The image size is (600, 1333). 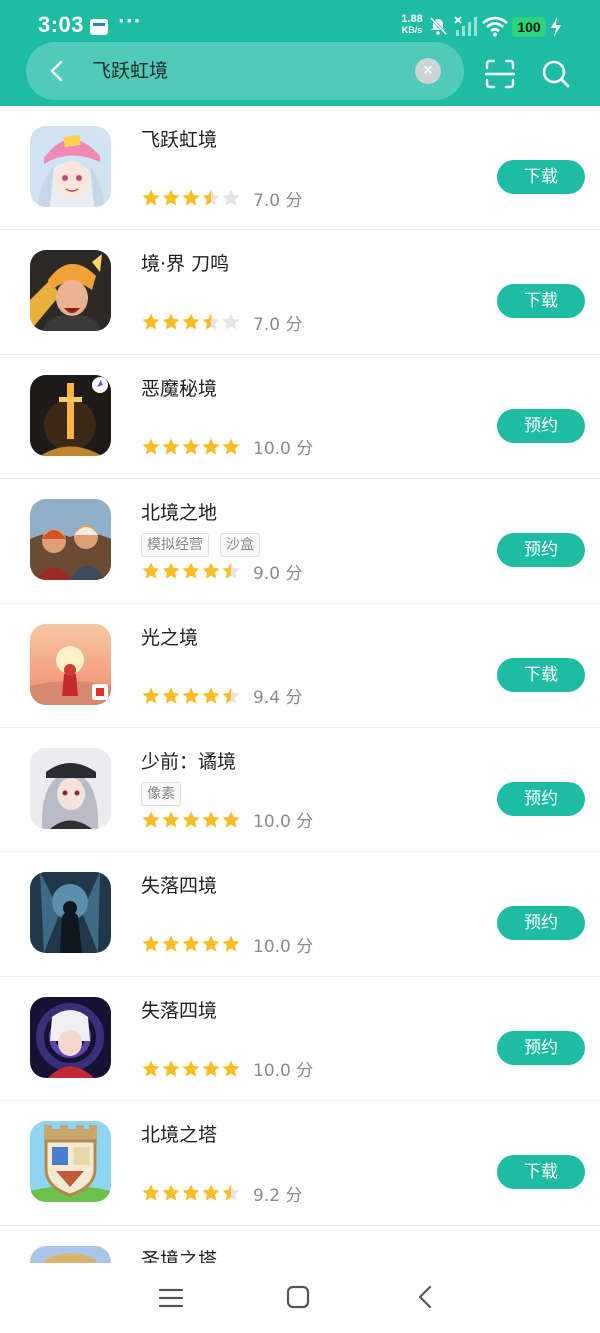 I want to click on result-item: 境·界 刀鸣 7.0 分 下载, so click(x=300, y=292).